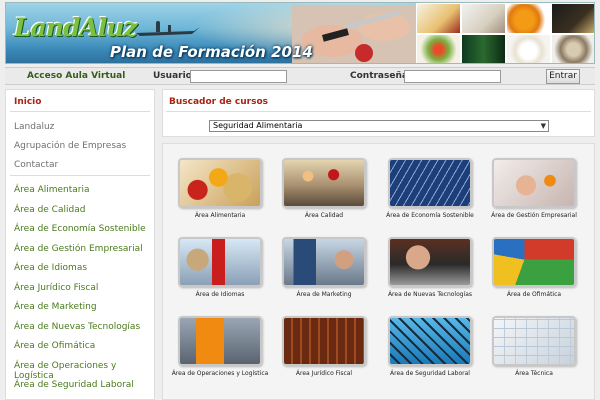  What do you see at coordinates (563, 76) in the screenshot?
I see `login-button: Entrar` at bounding box center [563, 76].